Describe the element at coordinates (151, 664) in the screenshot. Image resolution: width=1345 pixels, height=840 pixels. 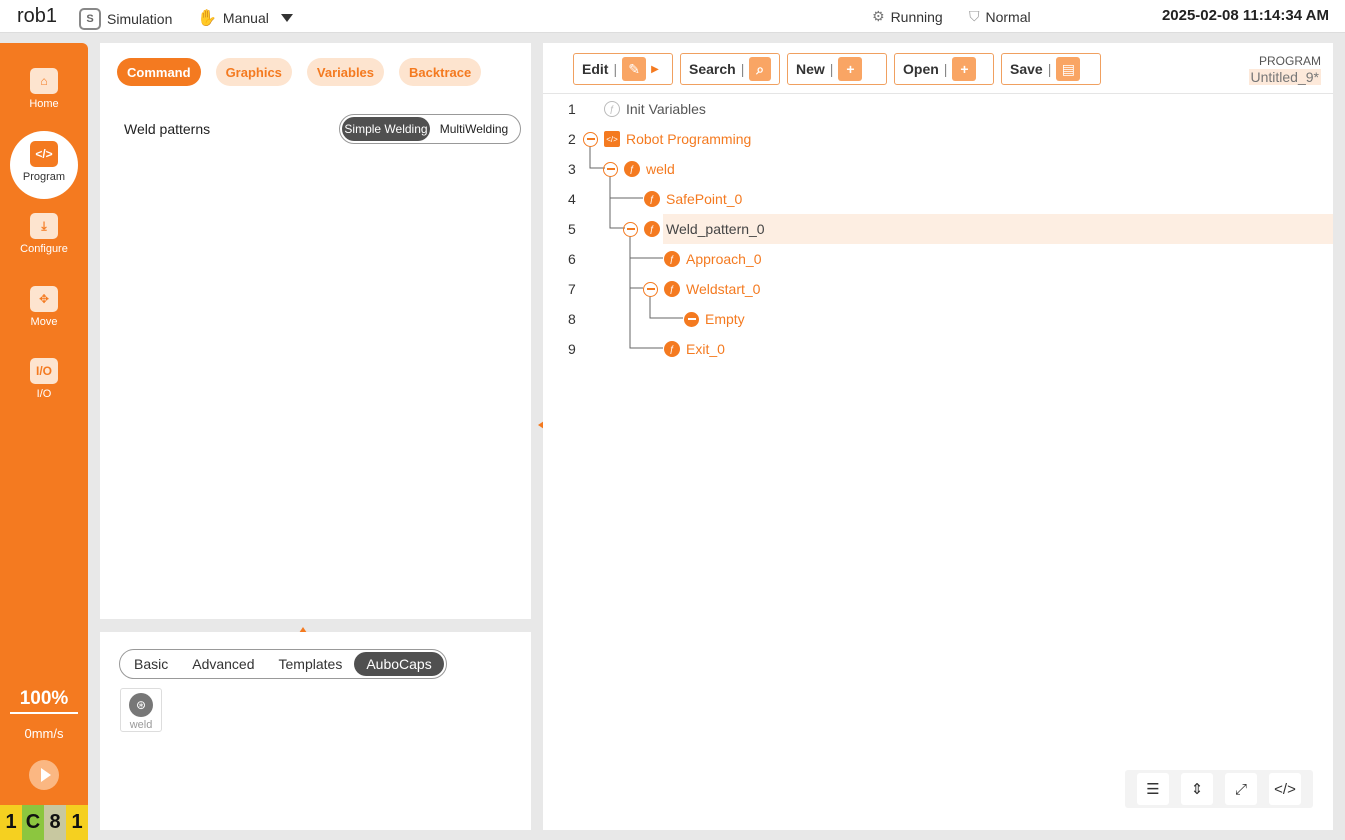
I see `tab-basic: Basic` at that location.